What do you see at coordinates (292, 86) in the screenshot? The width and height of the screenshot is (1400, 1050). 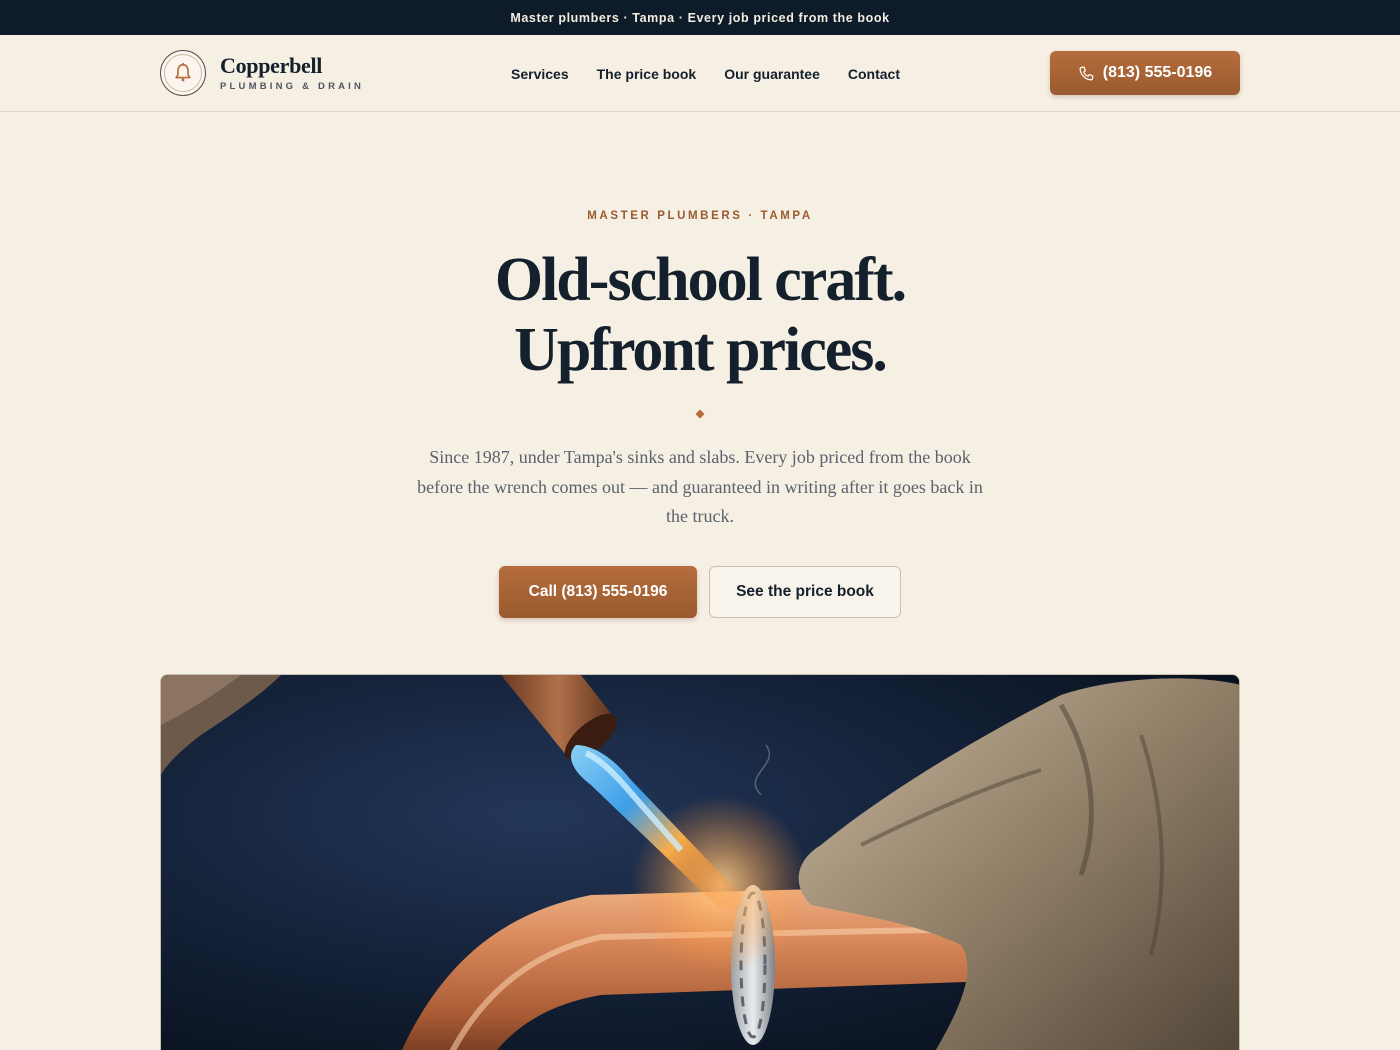 I see `brand-tagline: PLUMBING & DRAIN` at bounding box center [292, 86].